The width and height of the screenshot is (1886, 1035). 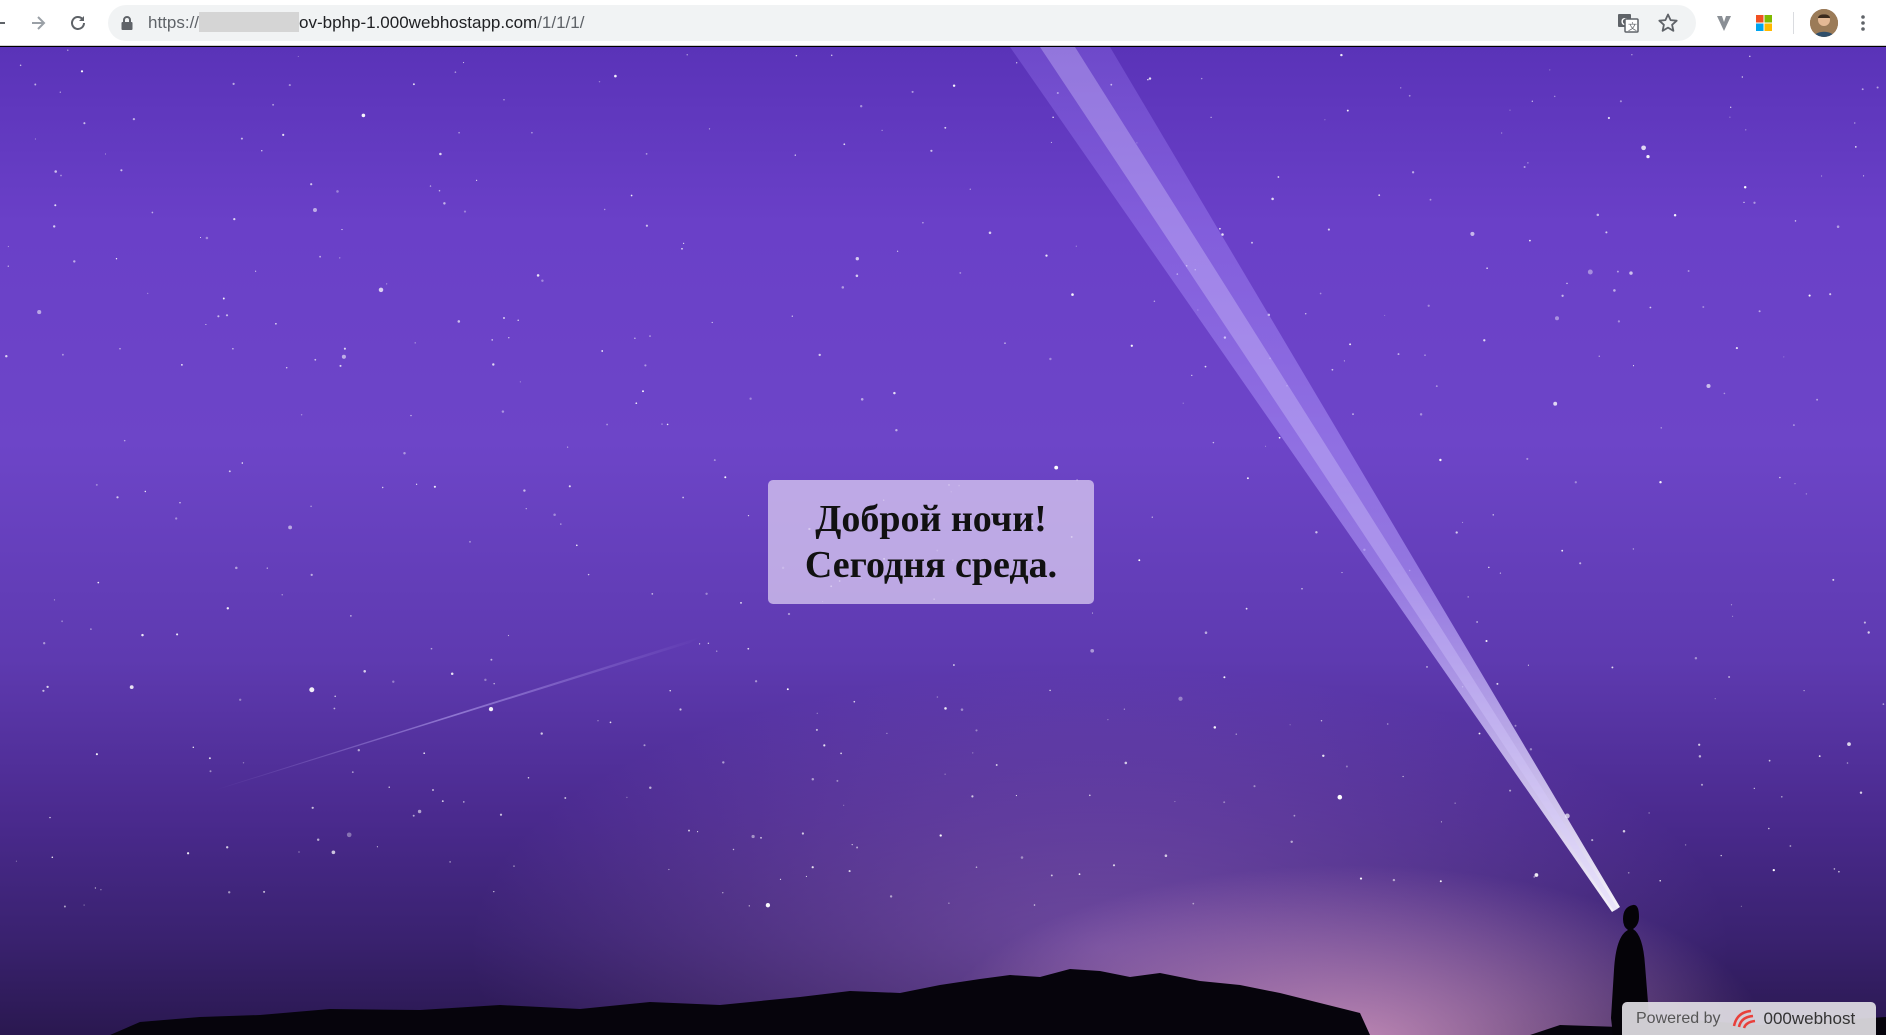 I want to click on url-redacted-segment, so click(x=249, y=22).